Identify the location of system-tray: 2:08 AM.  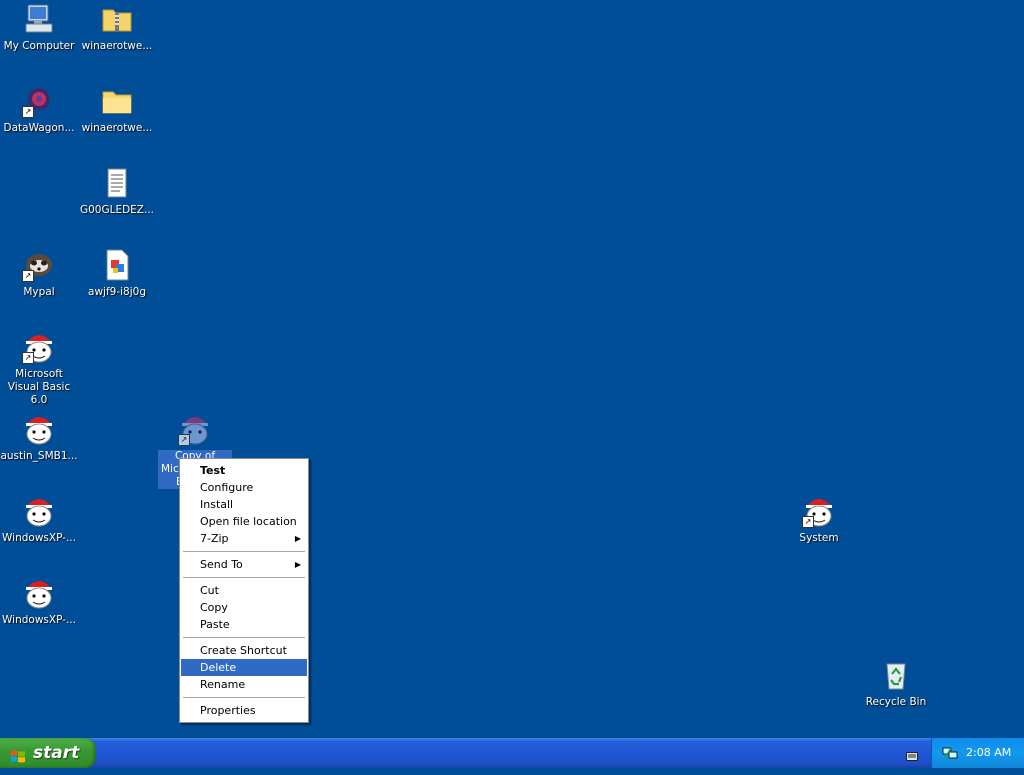
(977, 753).